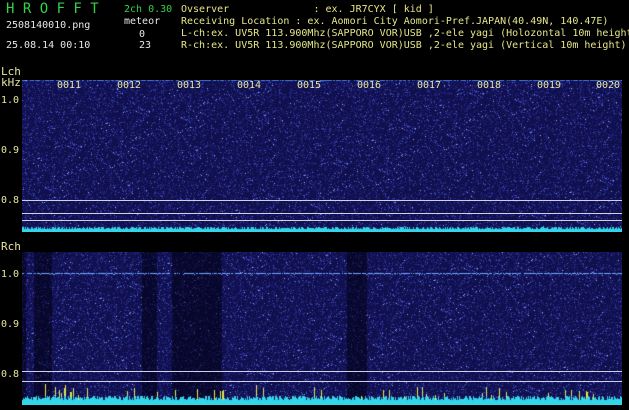 This screenshot has height=410, width=629. What do you see at coordinates (608, 85) in the screenshot?
I see `minute-label: 0020` at bounding box center [608, 85].